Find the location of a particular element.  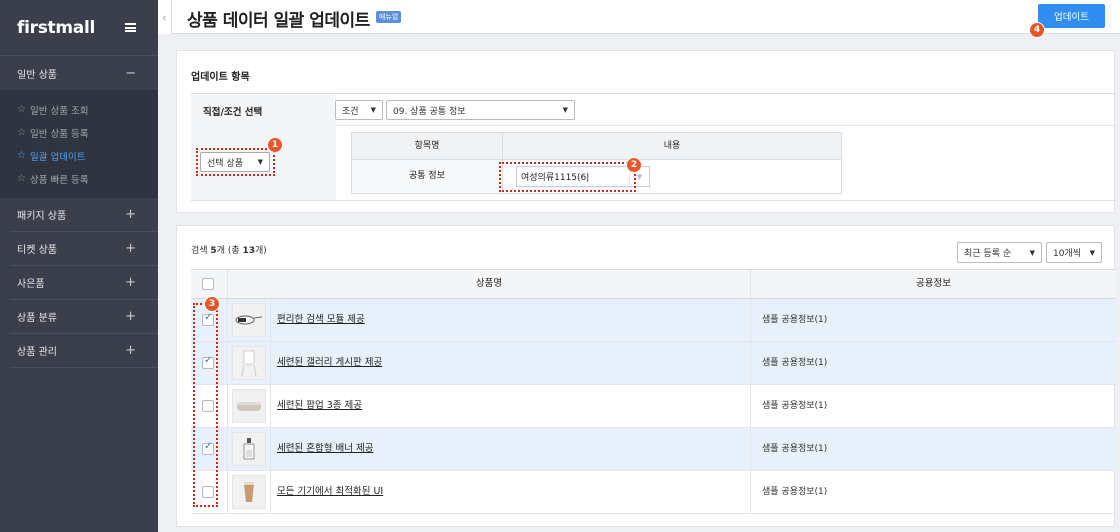

sidebar-group-ticket: 티켓 상품 + is located at coordinates (84, 249).